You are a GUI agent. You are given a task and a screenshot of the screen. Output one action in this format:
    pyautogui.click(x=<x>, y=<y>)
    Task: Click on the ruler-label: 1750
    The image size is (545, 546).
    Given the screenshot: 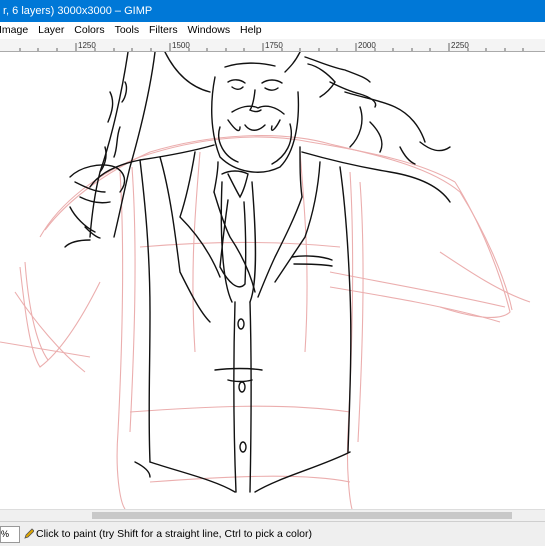 What is the action you would take?
    pyautogui.click(x=274, y=45)
    